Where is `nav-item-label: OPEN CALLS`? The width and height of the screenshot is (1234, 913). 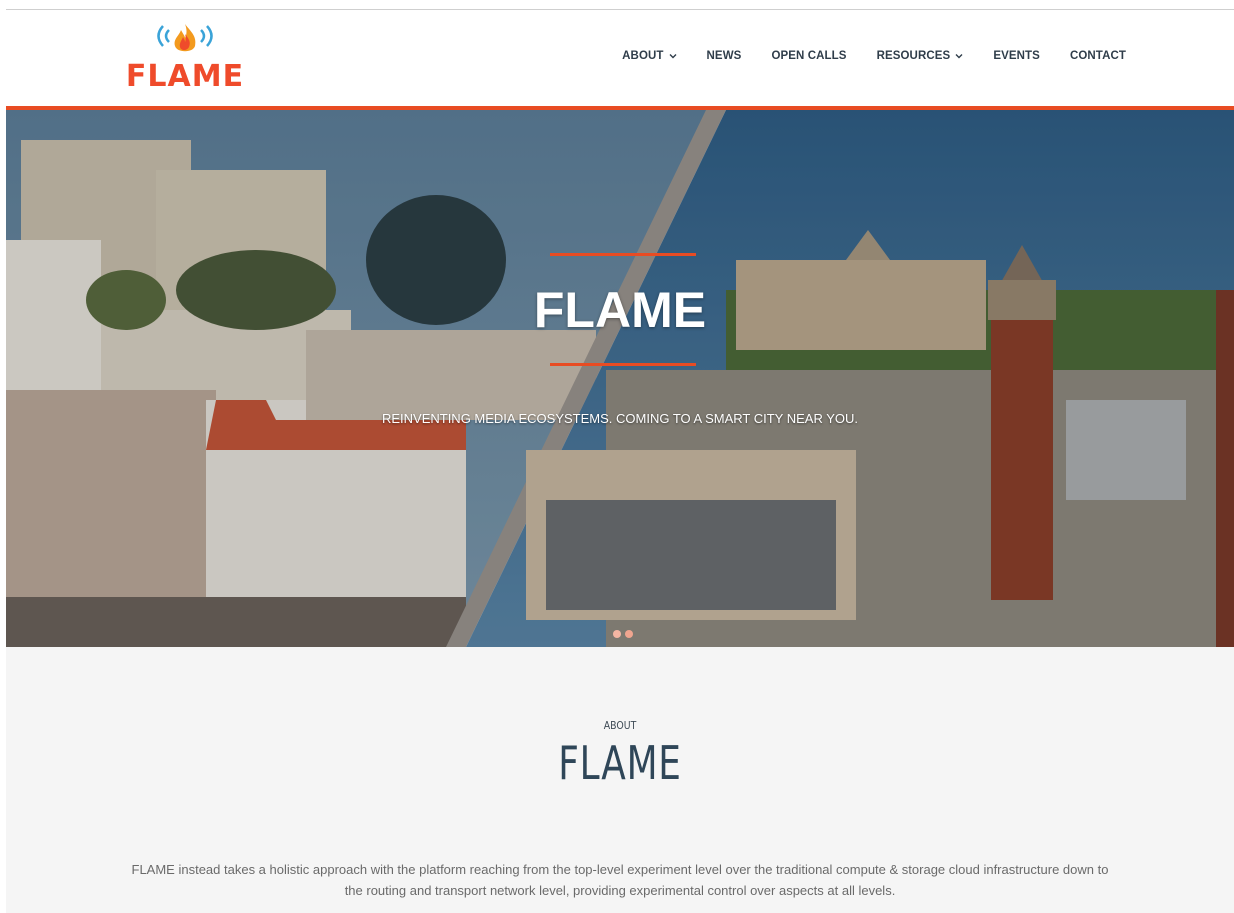
nav-item-label: OPEN CALLS is located at coordinates (809, 56).